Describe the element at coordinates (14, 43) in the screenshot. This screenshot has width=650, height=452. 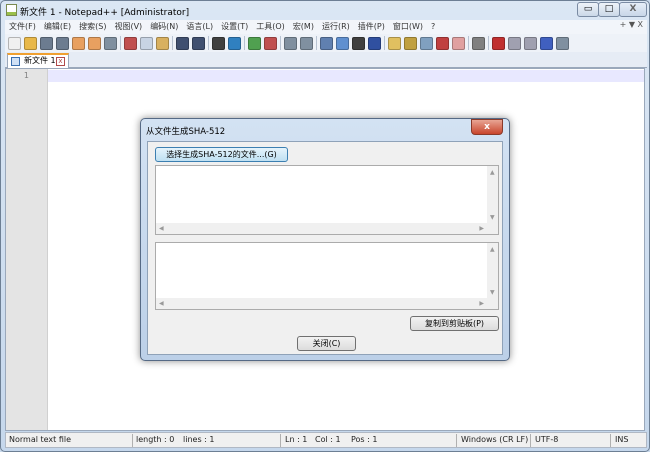
I see `new-file-icon` at that location.